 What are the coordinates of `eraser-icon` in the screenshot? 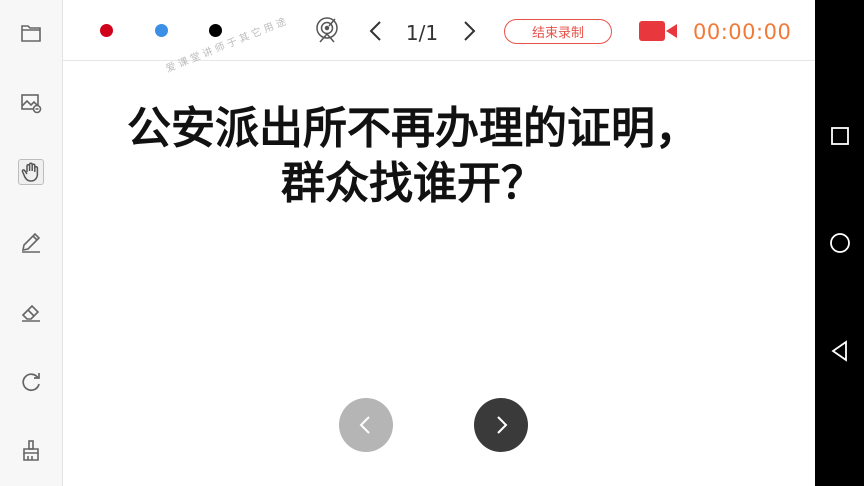 It's located at (31, 312).